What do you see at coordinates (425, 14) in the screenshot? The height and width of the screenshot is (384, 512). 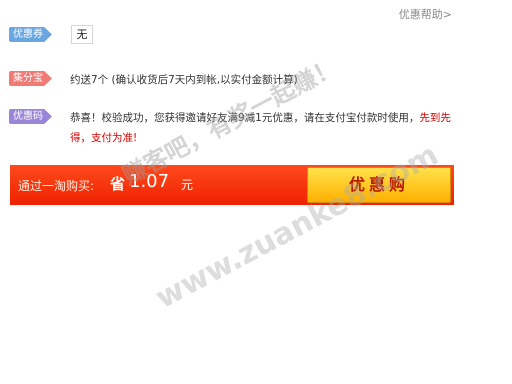 I see `coupon-help-link: 优惠帮助>` at bounding box center [425, 14].